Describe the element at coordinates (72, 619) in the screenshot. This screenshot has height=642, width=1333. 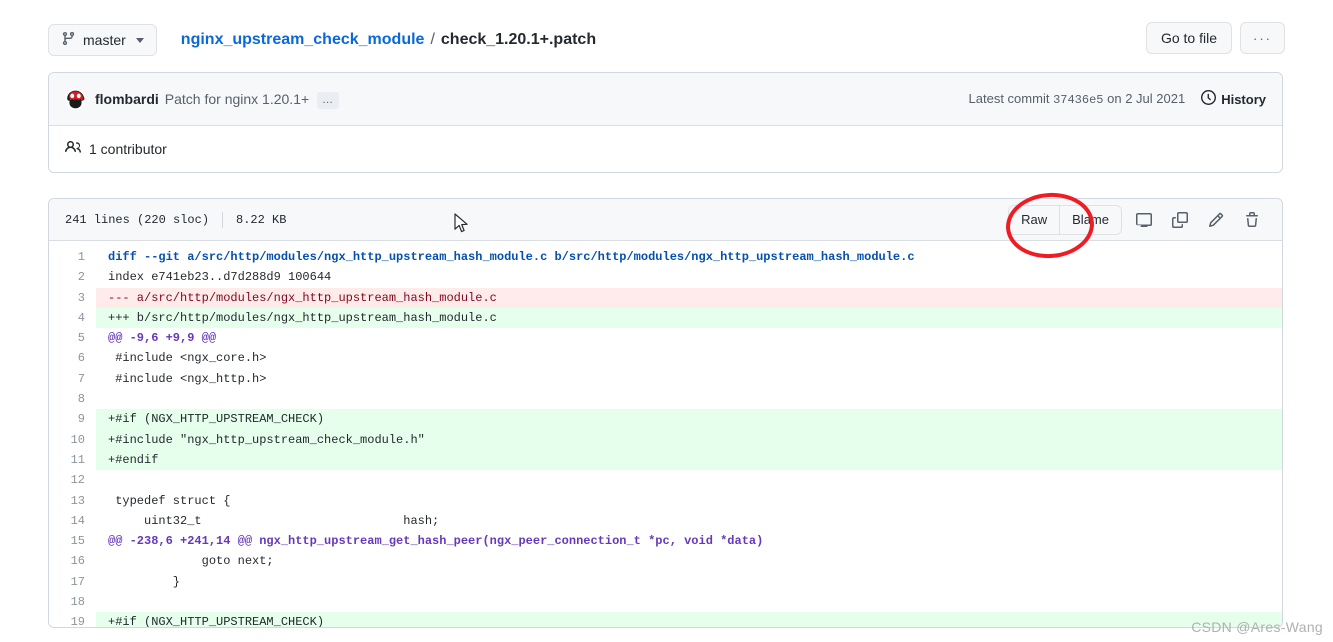
I see `code-line-number: 19` at that location.